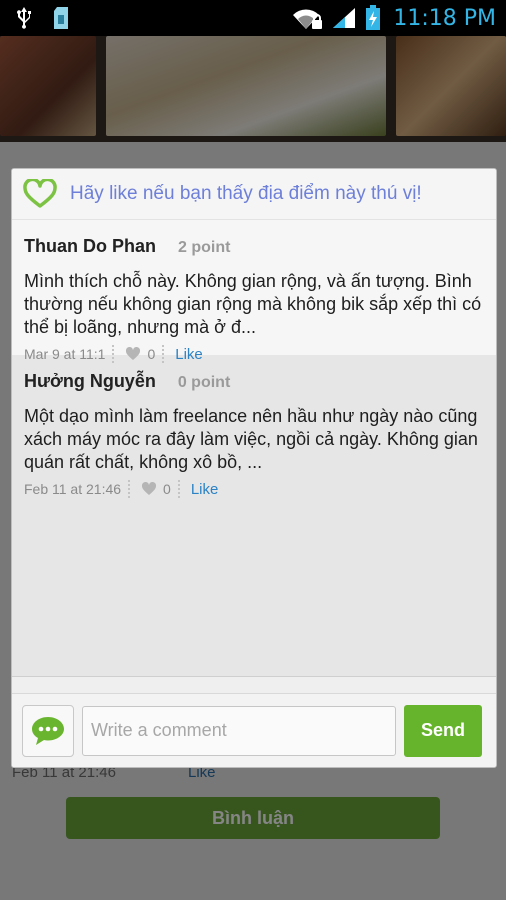 The image size is (506, 900). Describe the element at coordinates (307, 18) in the screenshot. I see `wifi-lock-icon` at that location.